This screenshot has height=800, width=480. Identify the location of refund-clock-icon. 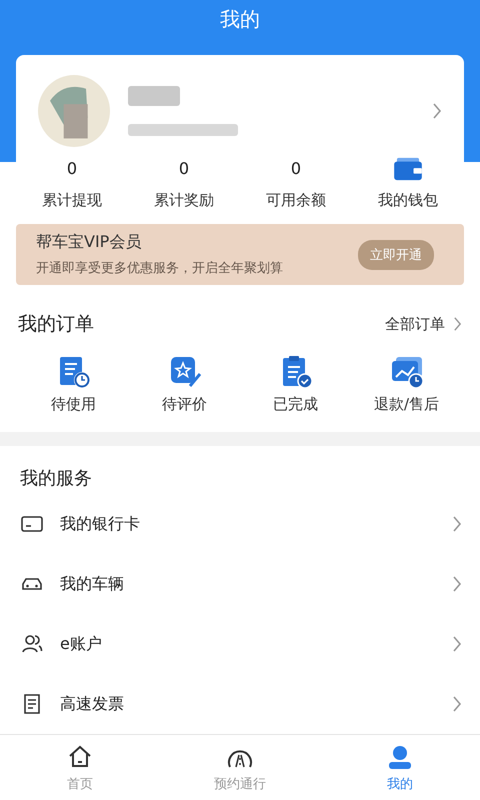
(407, 372).